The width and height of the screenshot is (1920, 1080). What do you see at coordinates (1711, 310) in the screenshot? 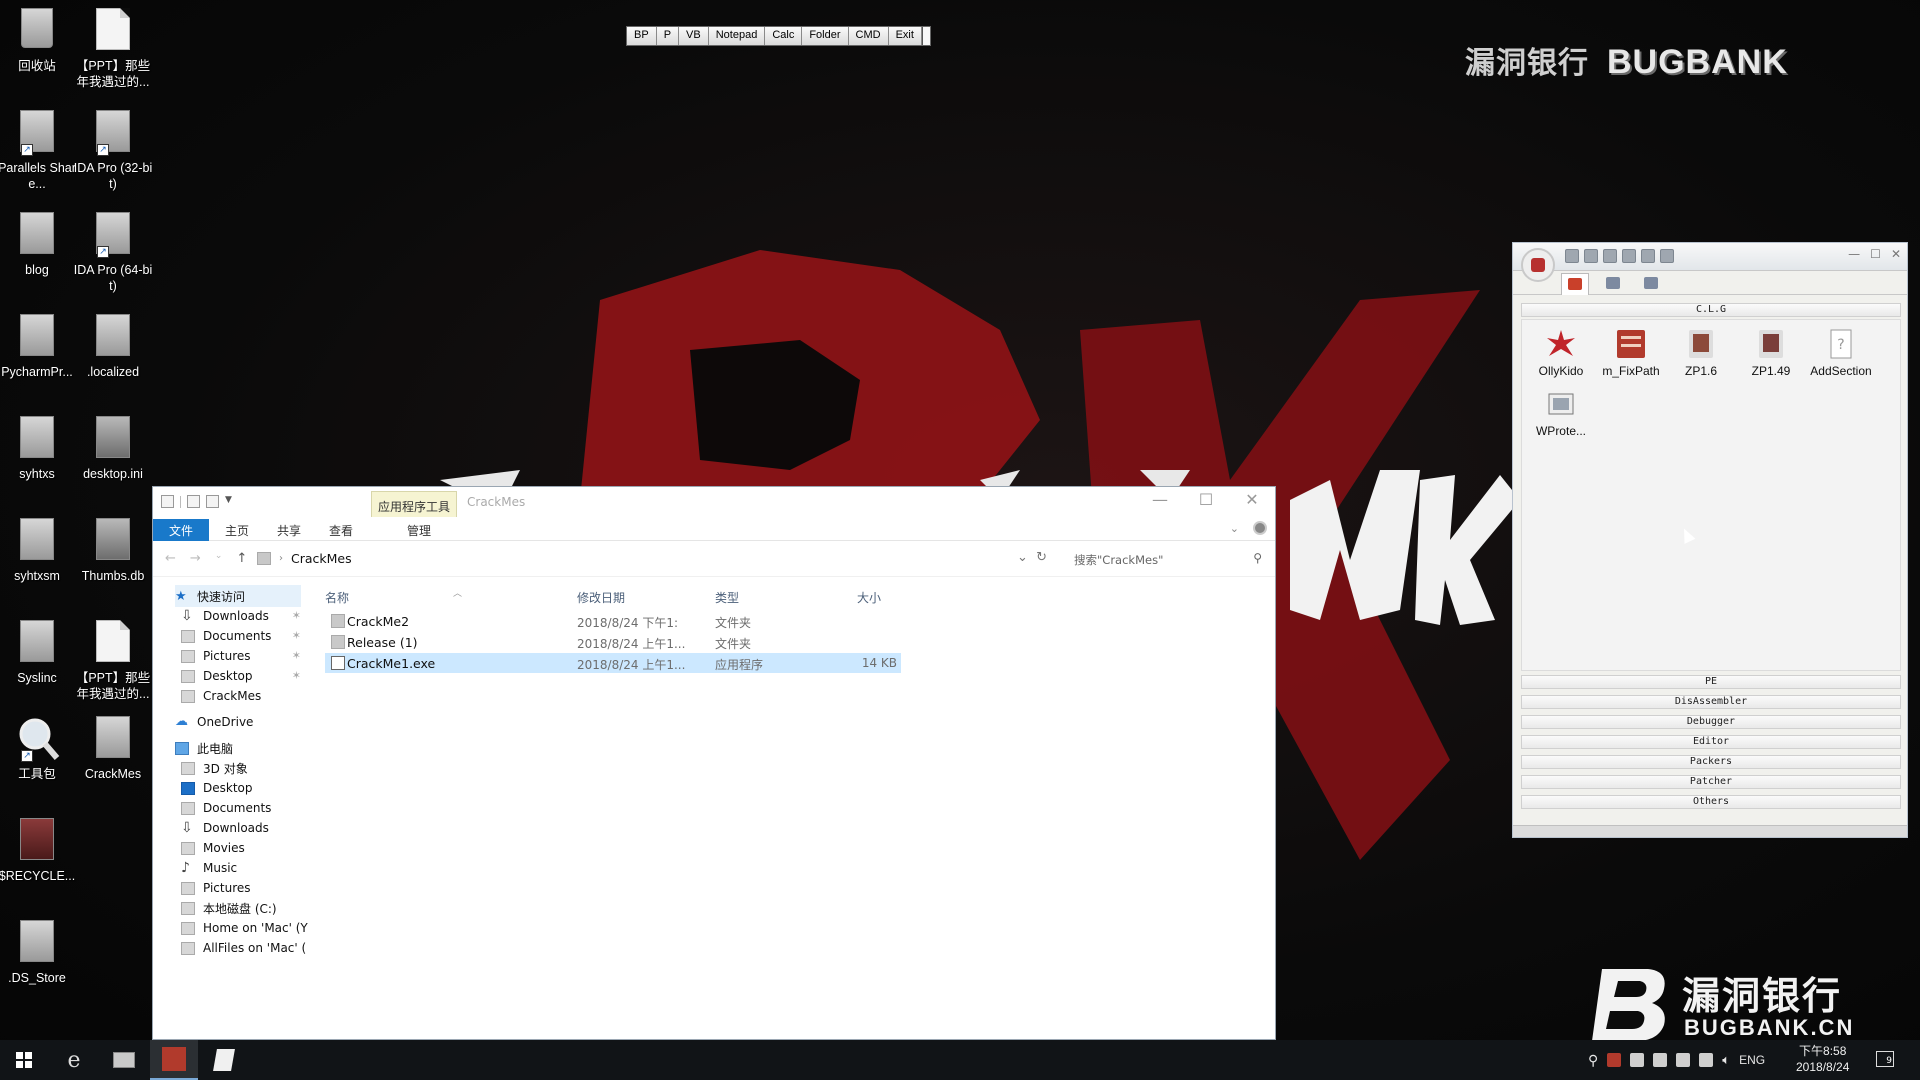
I see `category-header-clg: C.L.G` at bounding box center [1711, 310].